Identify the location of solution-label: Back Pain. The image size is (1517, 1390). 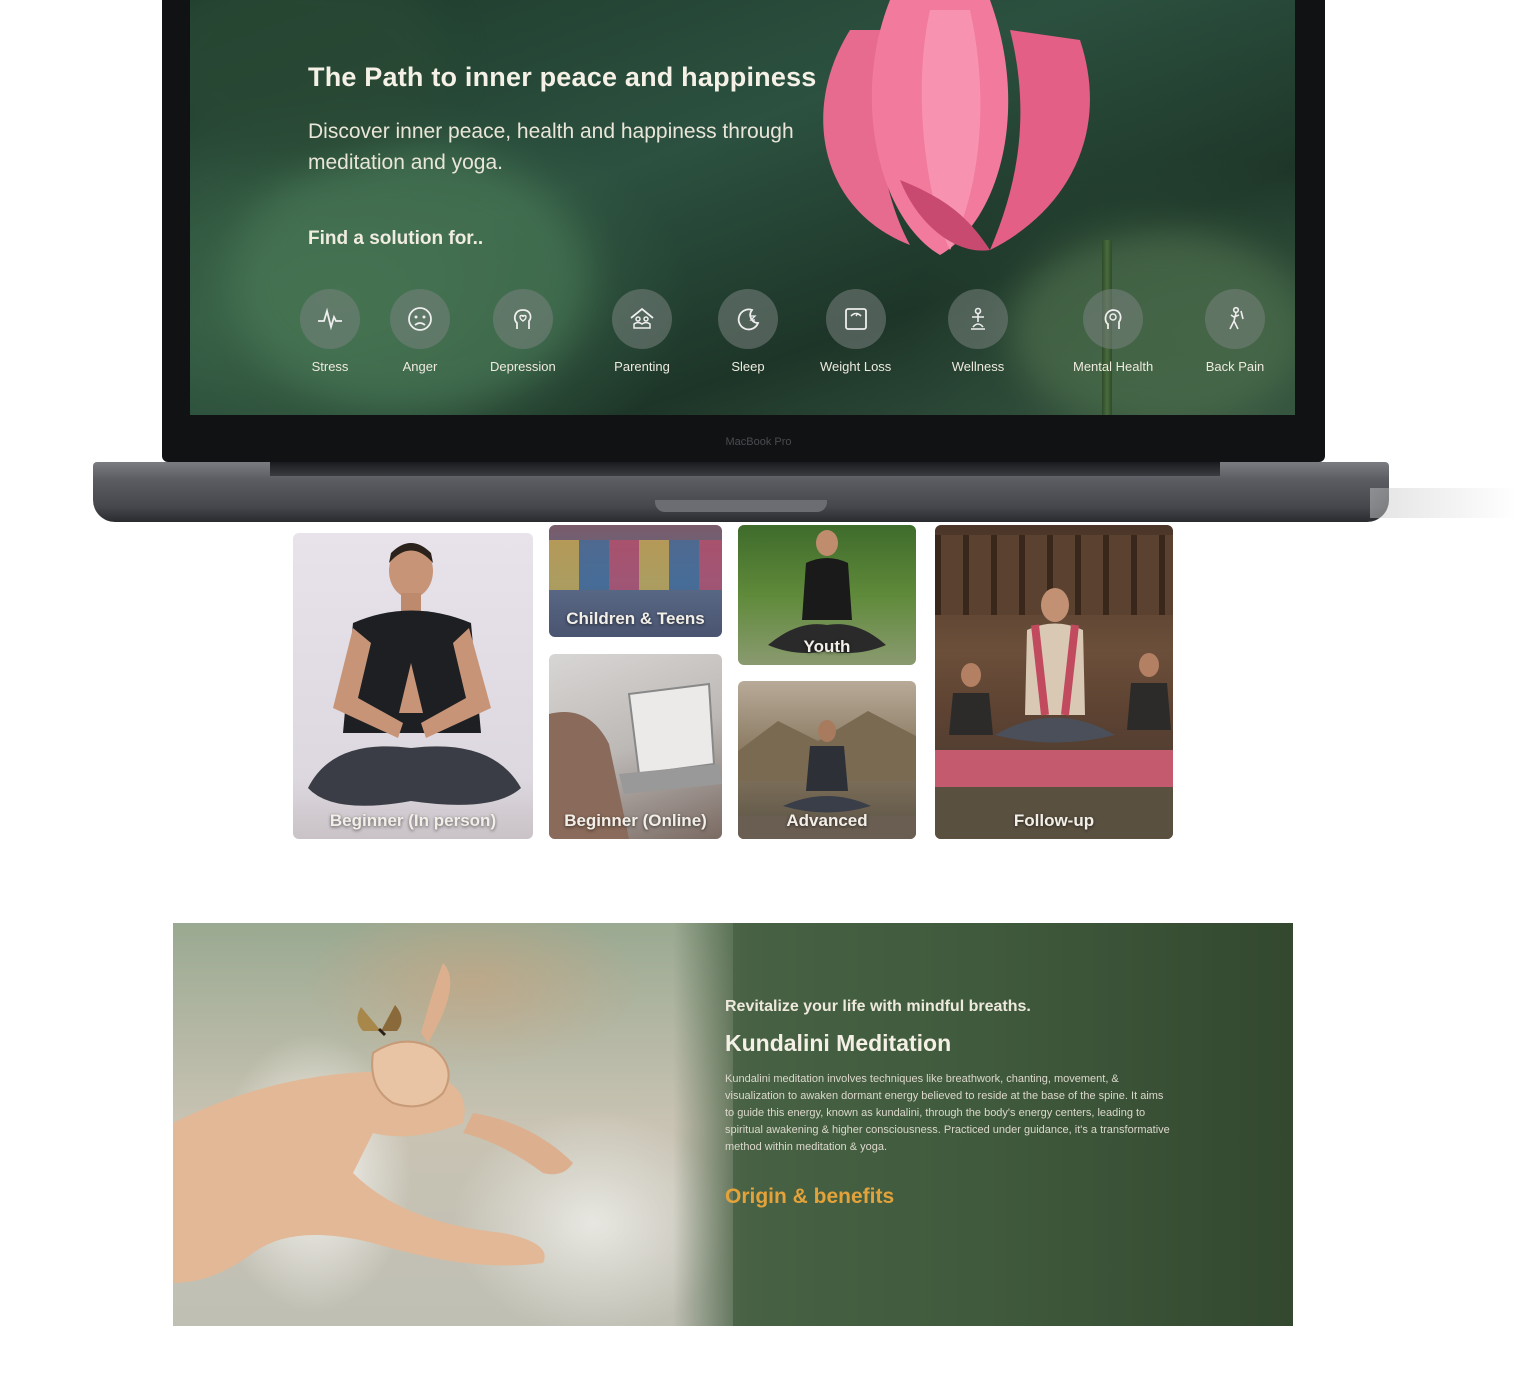
(1235, 366).